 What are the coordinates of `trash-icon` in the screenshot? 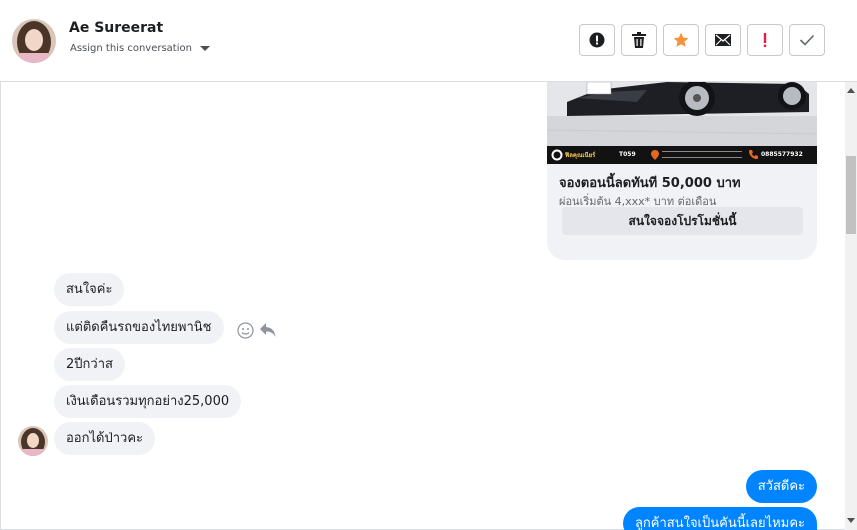 It's located at (639, 40).